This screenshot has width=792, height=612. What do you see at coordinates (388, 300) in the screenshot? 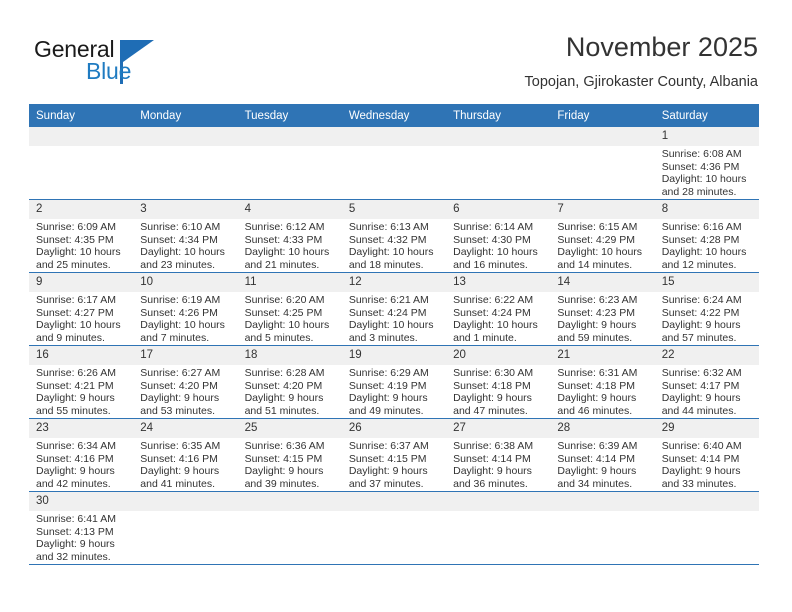
I see `sunrise-text: Sunrise: 6:21 AM` at bounding box center [388, 300].